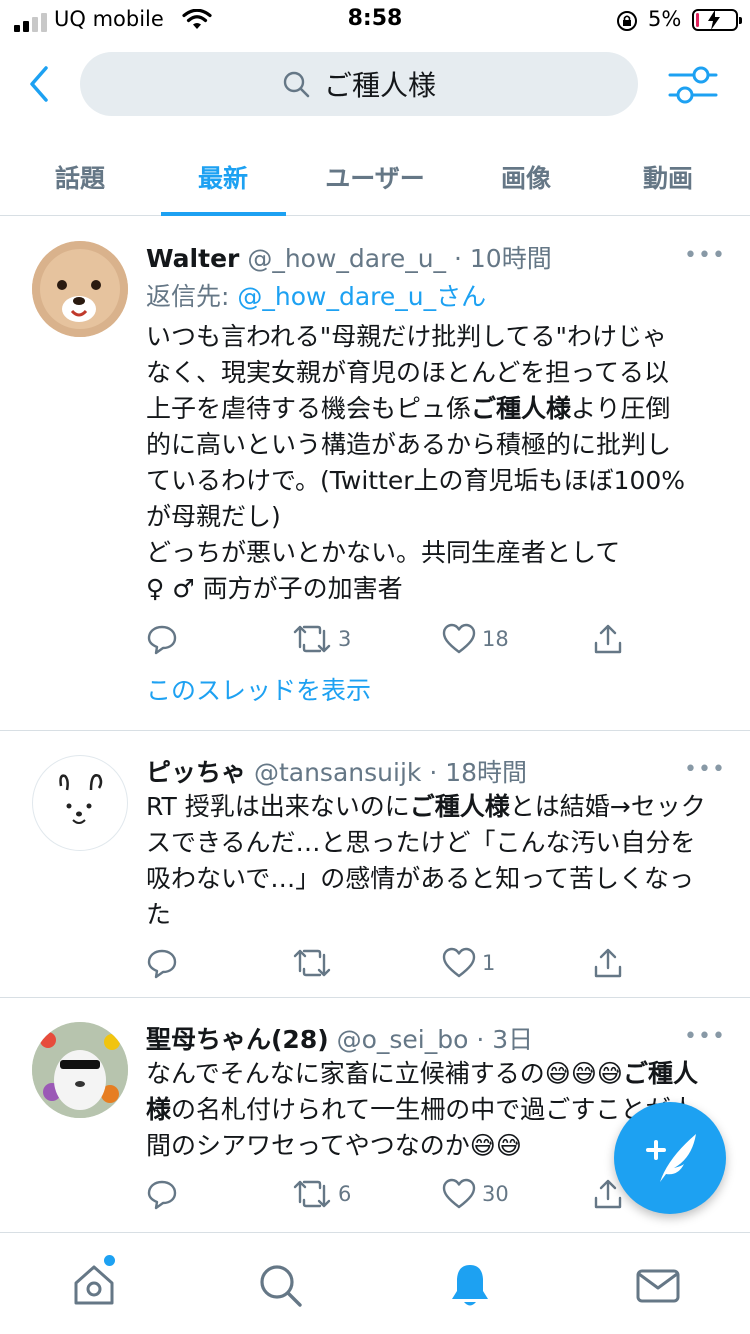 The height and width of the screenshot is (1334, 750). Describe the element at coordinates (408, 408) in the screenshot. I see `tweet-line: 上子を虐待する機会もピュ係ご種人様より圧倒` at that location.